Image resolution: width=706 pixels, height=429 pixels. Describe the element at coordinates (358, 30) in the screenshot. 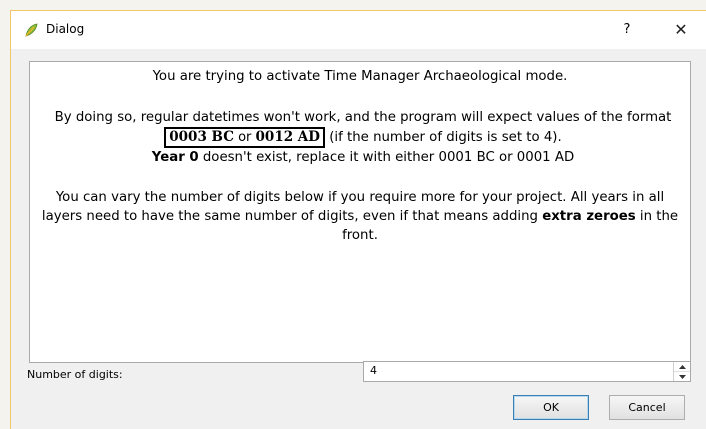

I see `title-bar: Dialog ? ✕` at that location.